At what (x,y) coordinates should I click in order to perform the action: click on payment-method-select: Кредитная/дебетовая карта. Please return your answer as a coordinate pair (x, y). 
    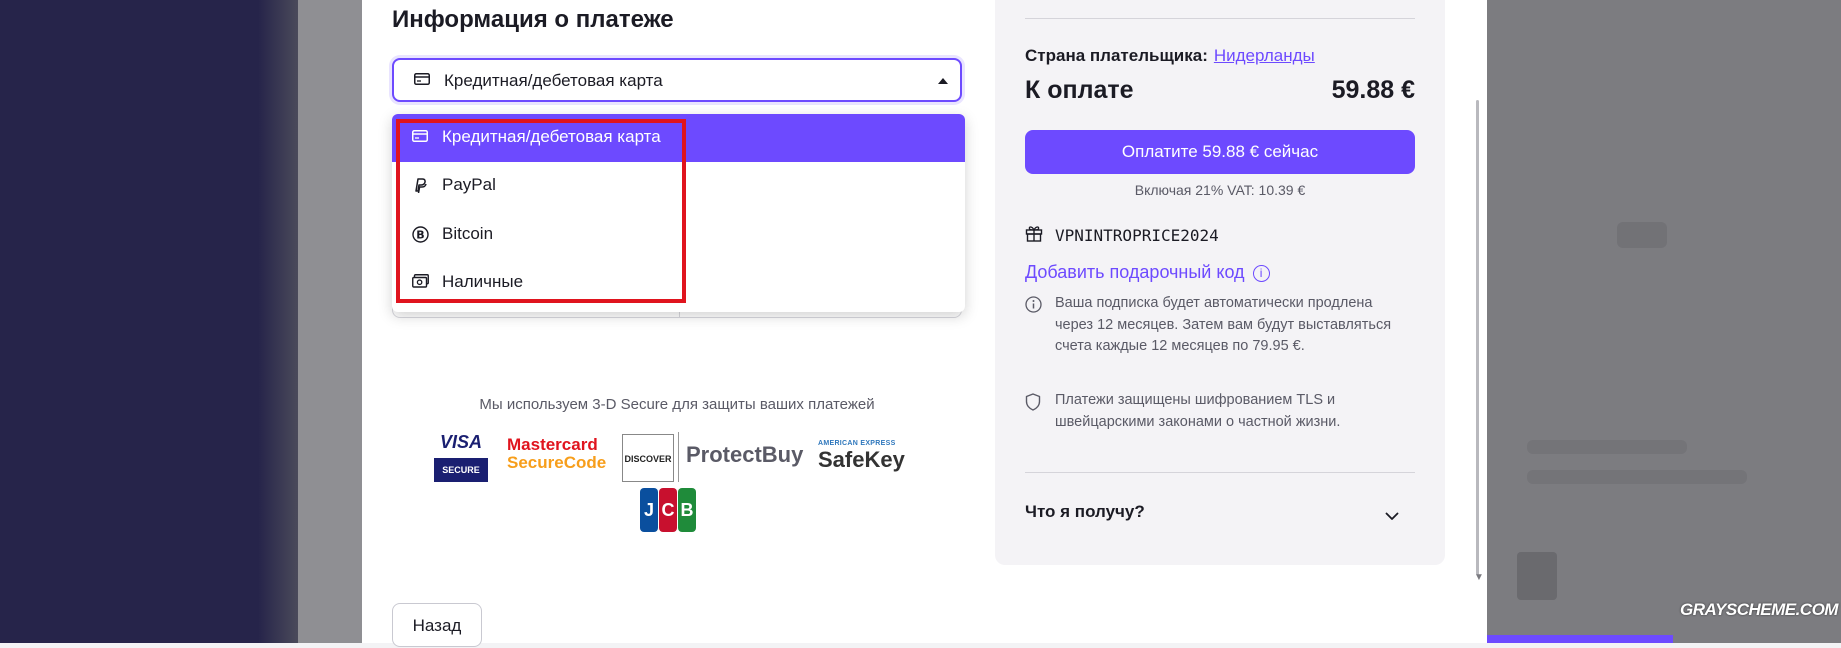
    Looking at the image, I should click on (677, 80).